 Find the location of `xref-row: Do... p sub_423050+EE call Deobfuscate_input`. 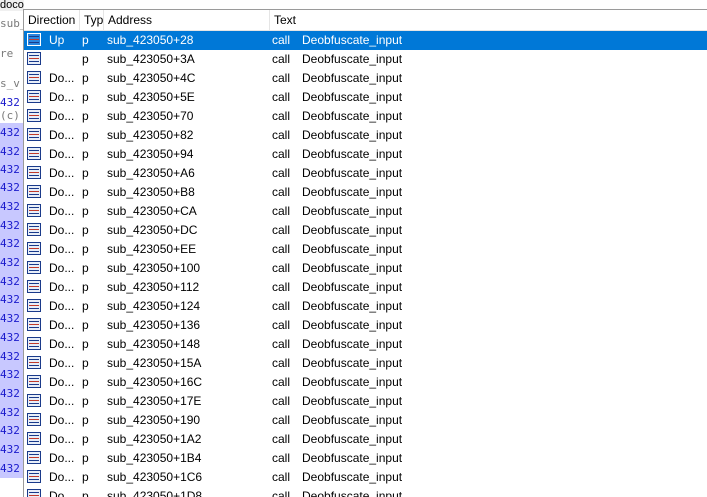

xref-row: Do... p sub_423050+EE call Deobfuscate_input is located at coordinates (365, 249).